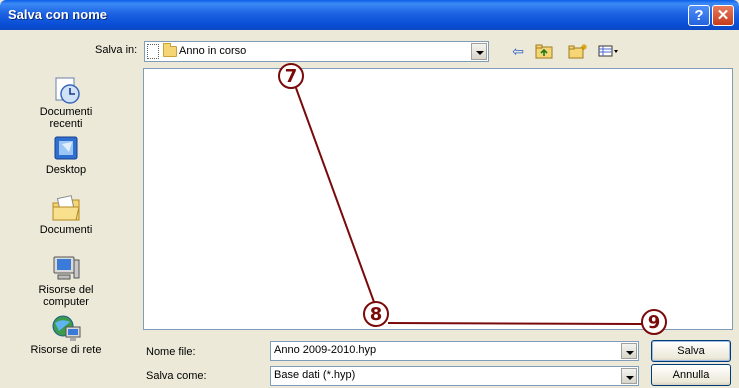 The width and height of the screenshot is (739, 388). I want to click on places-item-network: Risorse di rete, so click(66, 335).